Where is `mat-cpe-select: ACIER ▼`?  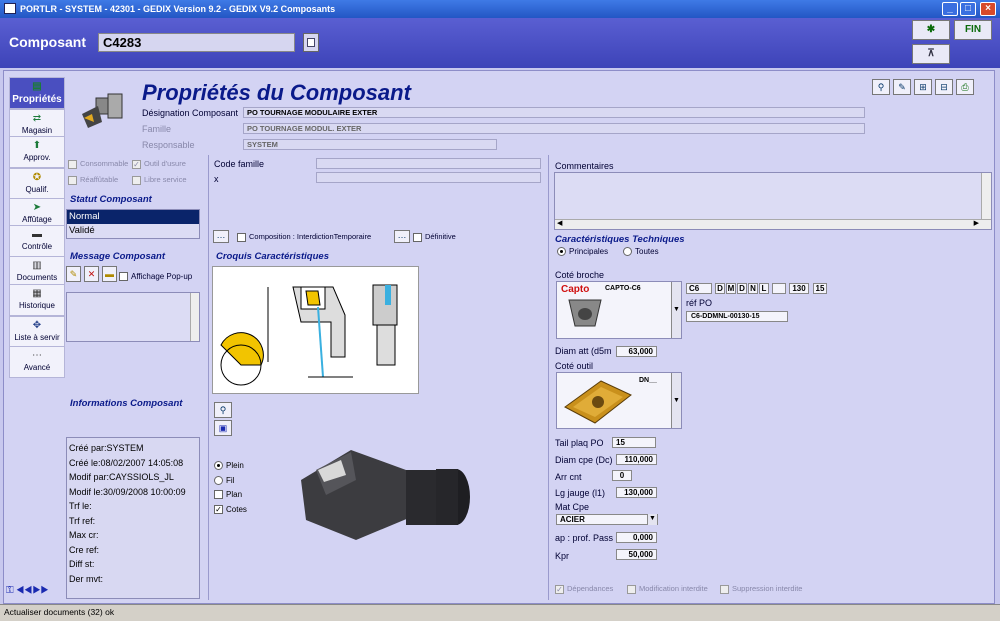 mat-cpe-select: ACIER ▼ is located at coordinates (607, 519).